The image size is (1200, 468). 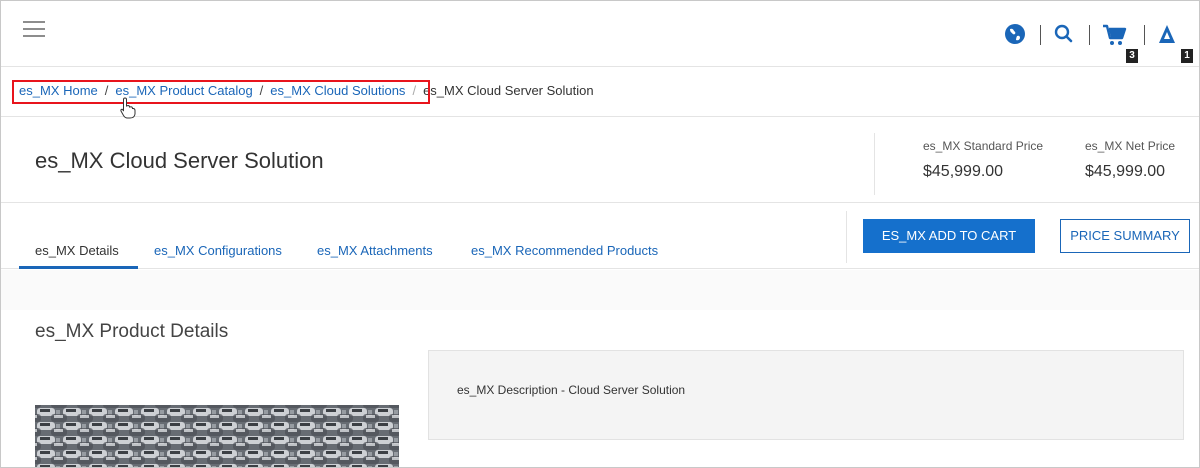 I want to click on product-details-heading: es_MX Product Details, so click(x=132, y=331).